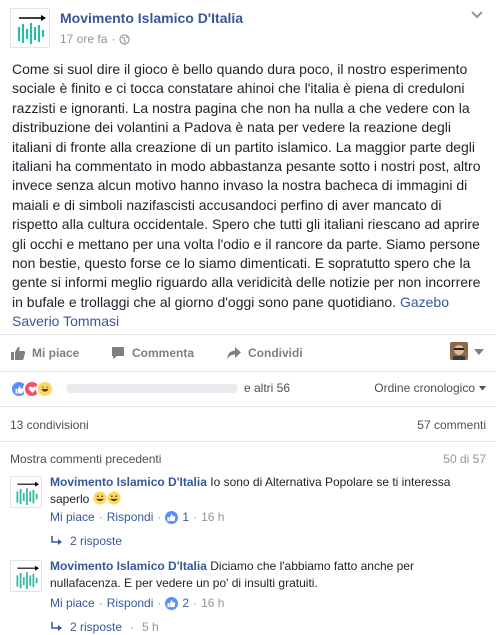 Image resolution: width=496 pixels, height=635 pixels. I want to click on comments-pager: 50 di 57, so click(464, 459).